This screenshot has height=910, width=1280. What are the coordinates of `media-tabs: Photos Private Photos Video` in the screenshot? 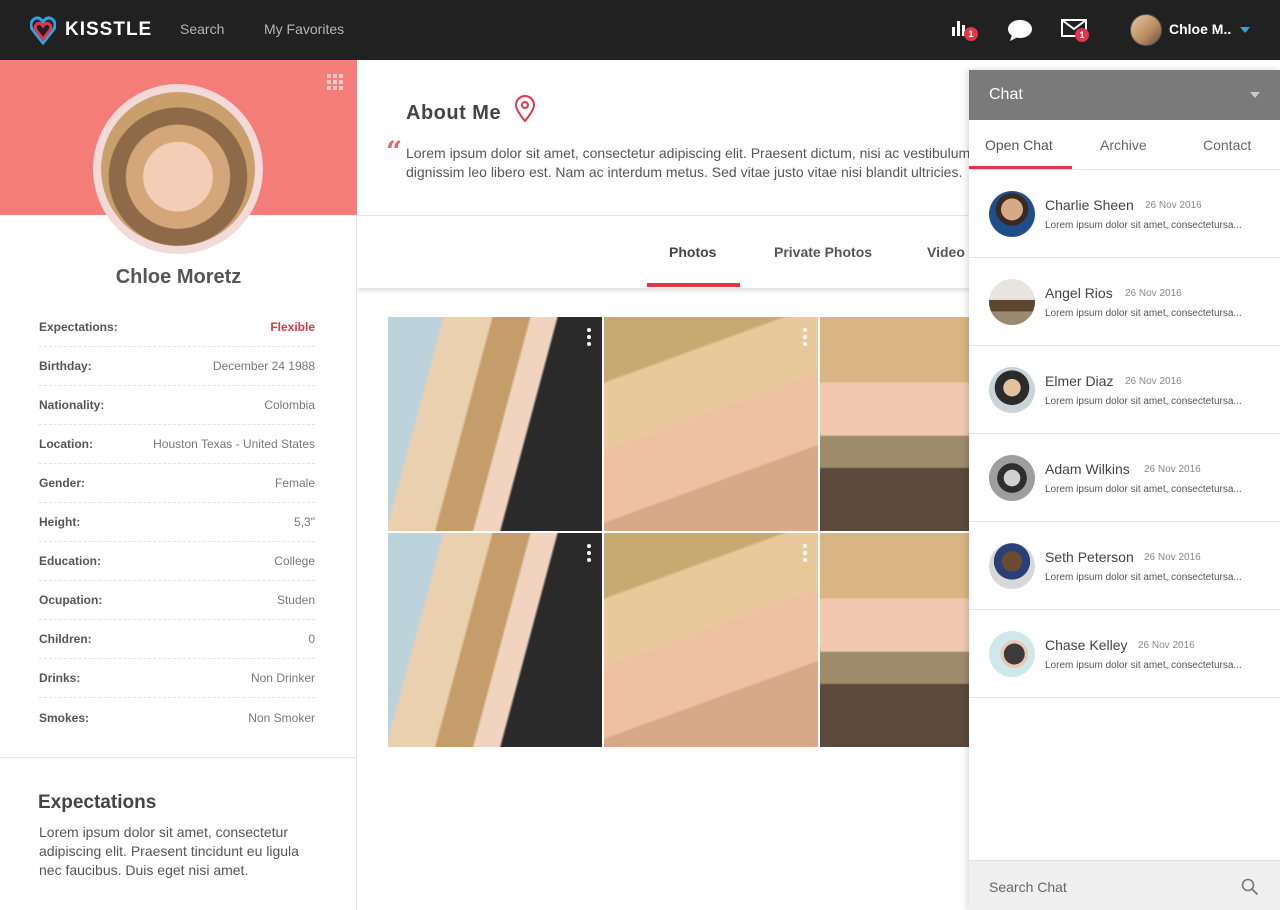 It's located at (663, 252).